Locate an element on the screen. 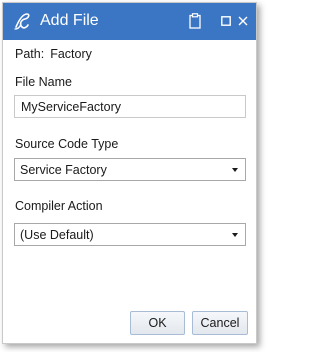 The image size is (320, 352). close-button is located at coordinates (243, 21).